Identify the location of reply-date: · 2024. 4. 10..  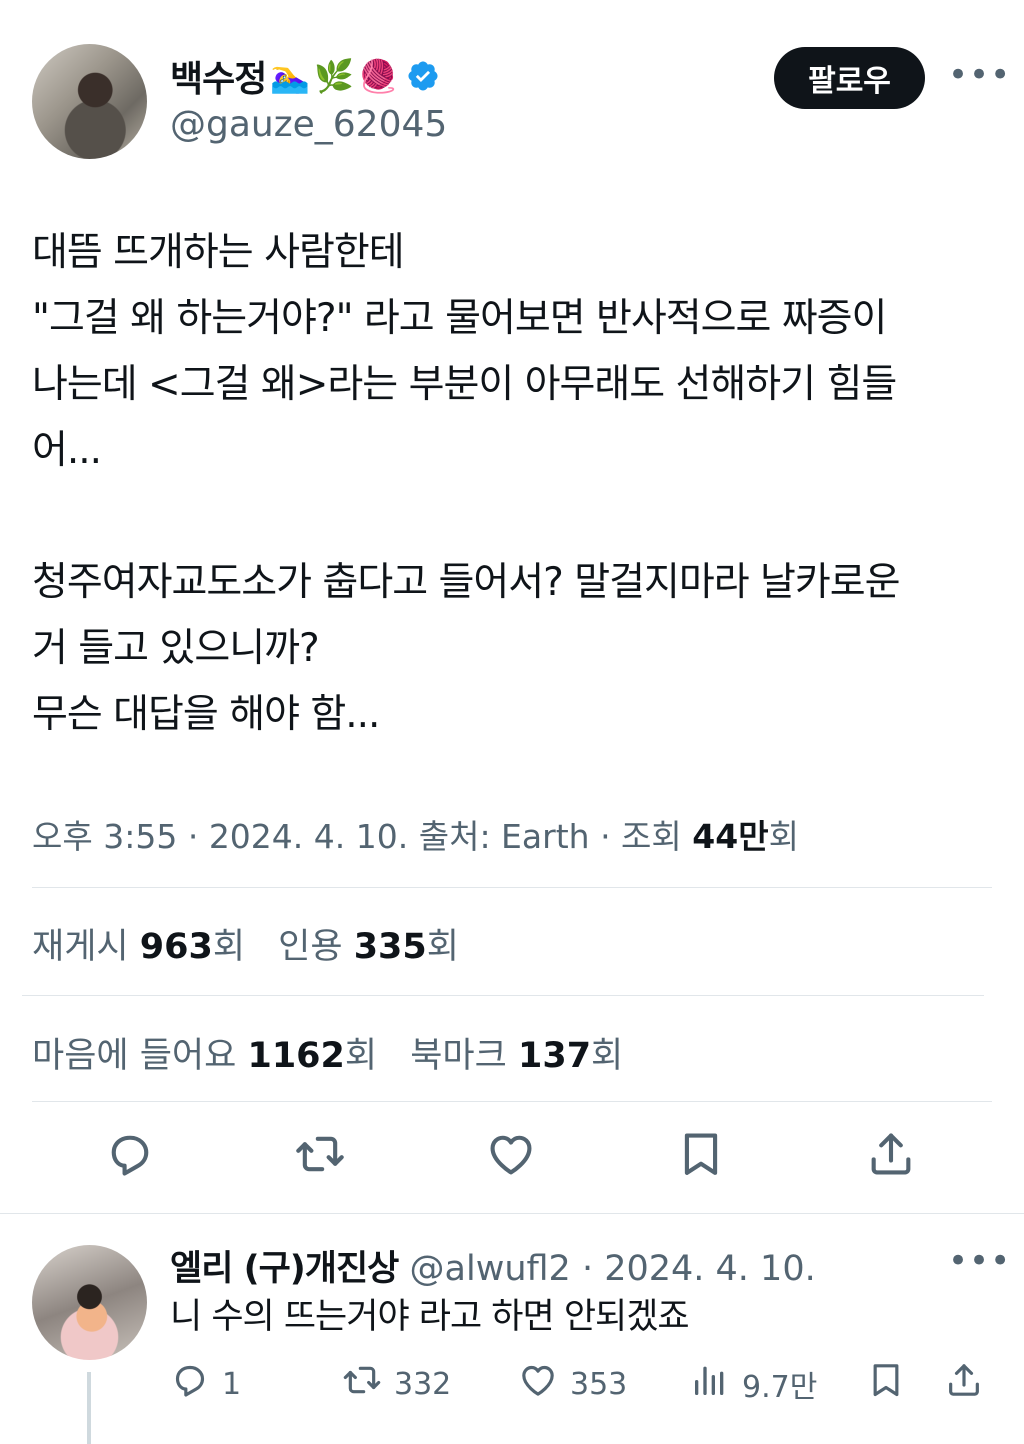
(699, 1269).